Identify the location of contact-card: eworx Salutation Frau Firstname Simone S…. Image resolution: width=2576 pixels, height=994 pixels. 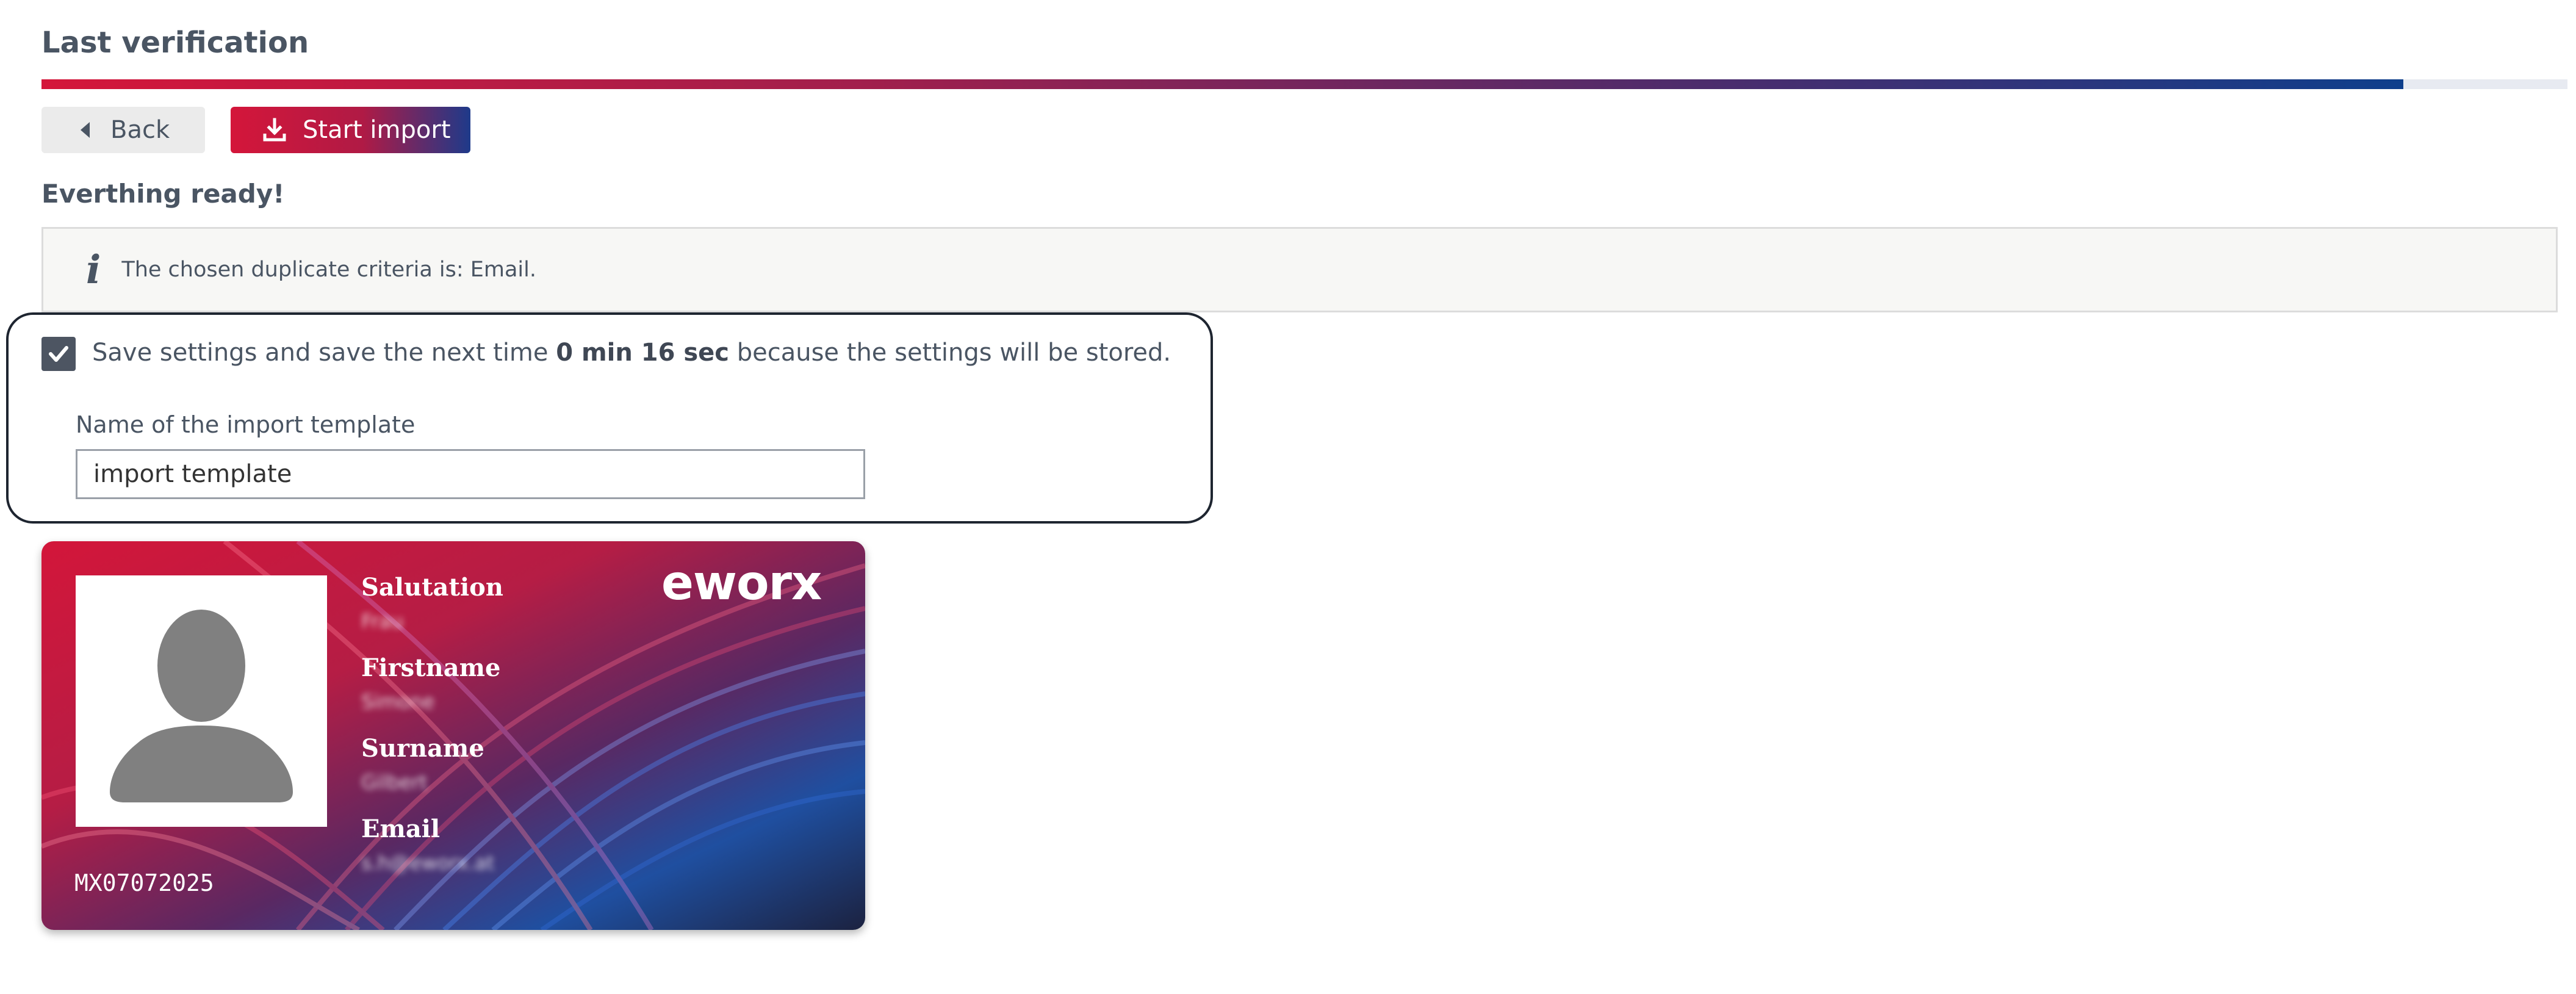
(453, 735).